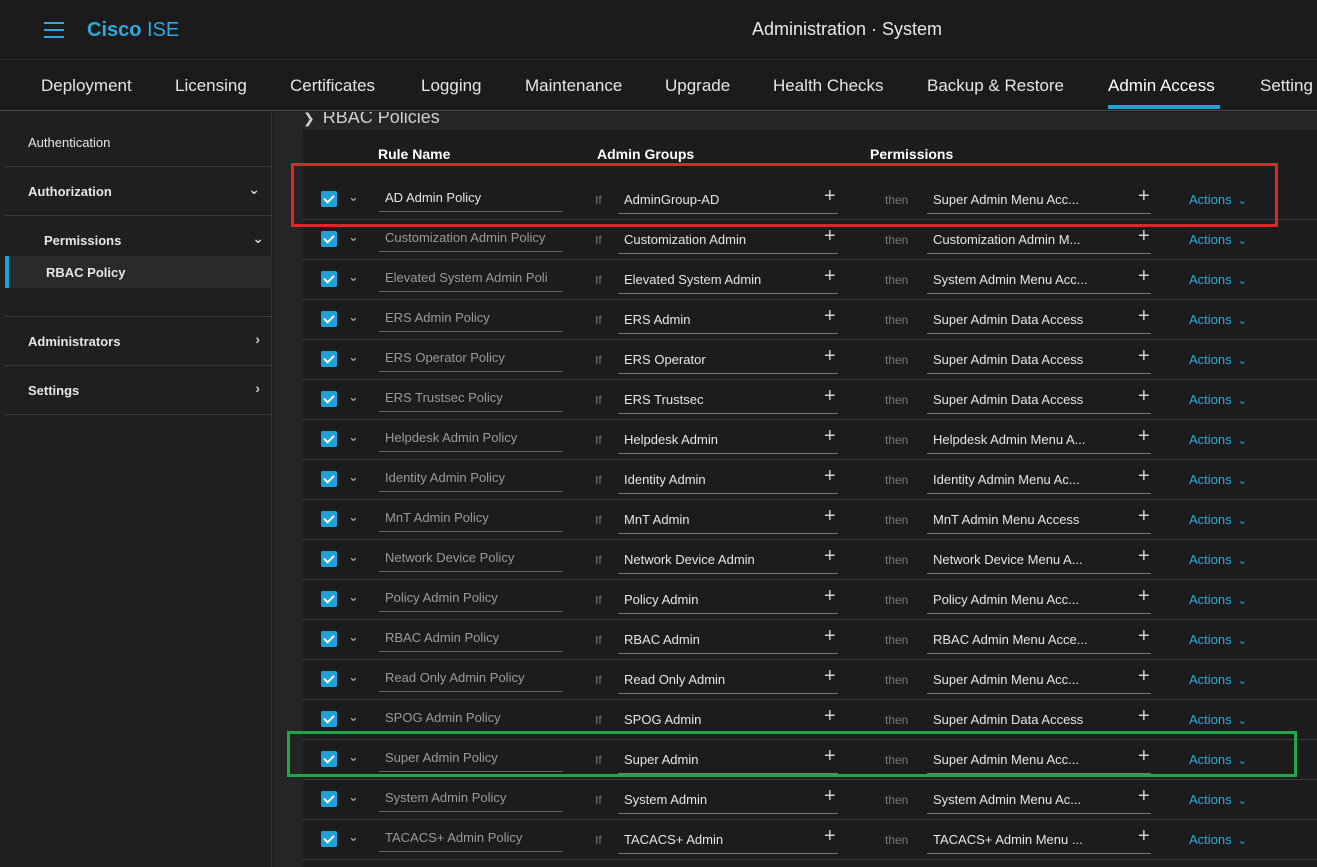 Image resolution: width=1317 pixels, height=867 pixels. Describe the element at coordinates (471, 559) in the screenshot. I see `rule-name-input: Network Device Policy` at that location.